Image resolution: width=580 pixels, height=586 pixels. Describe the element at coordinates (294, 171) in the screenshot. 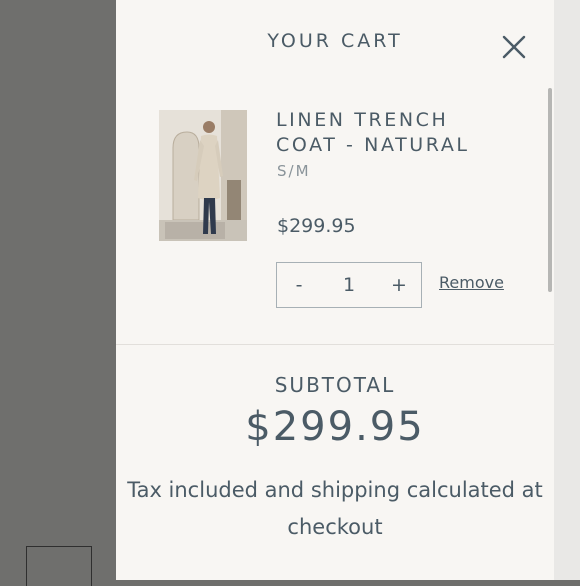

I see `product-variant: S/M` at that location.